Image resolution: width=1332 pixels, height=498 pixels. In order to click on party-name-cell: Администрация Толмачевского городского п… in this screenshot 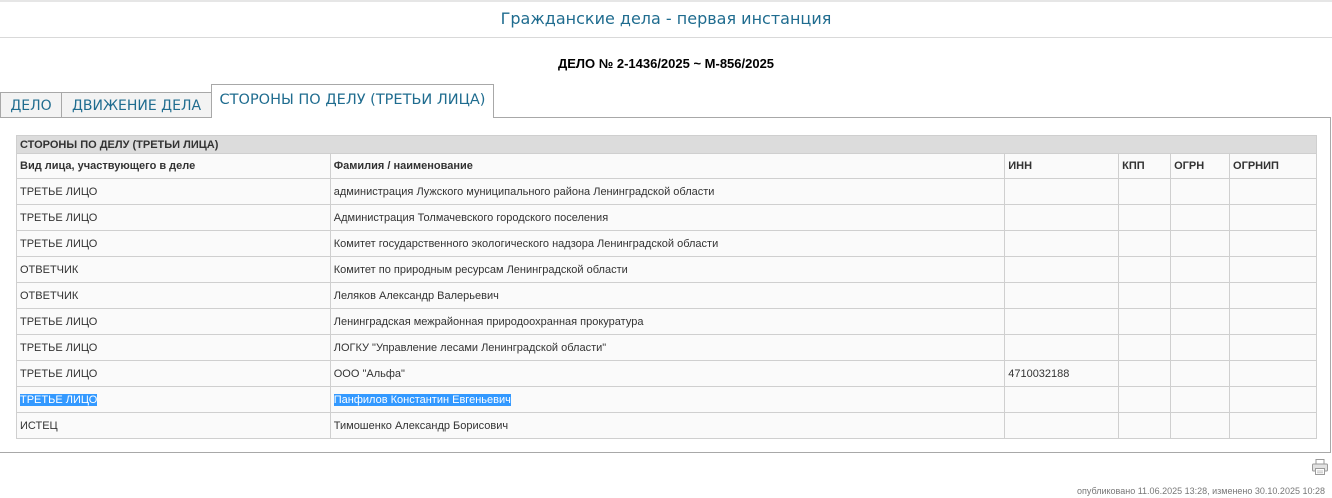, I will do `click(667, 217)`.